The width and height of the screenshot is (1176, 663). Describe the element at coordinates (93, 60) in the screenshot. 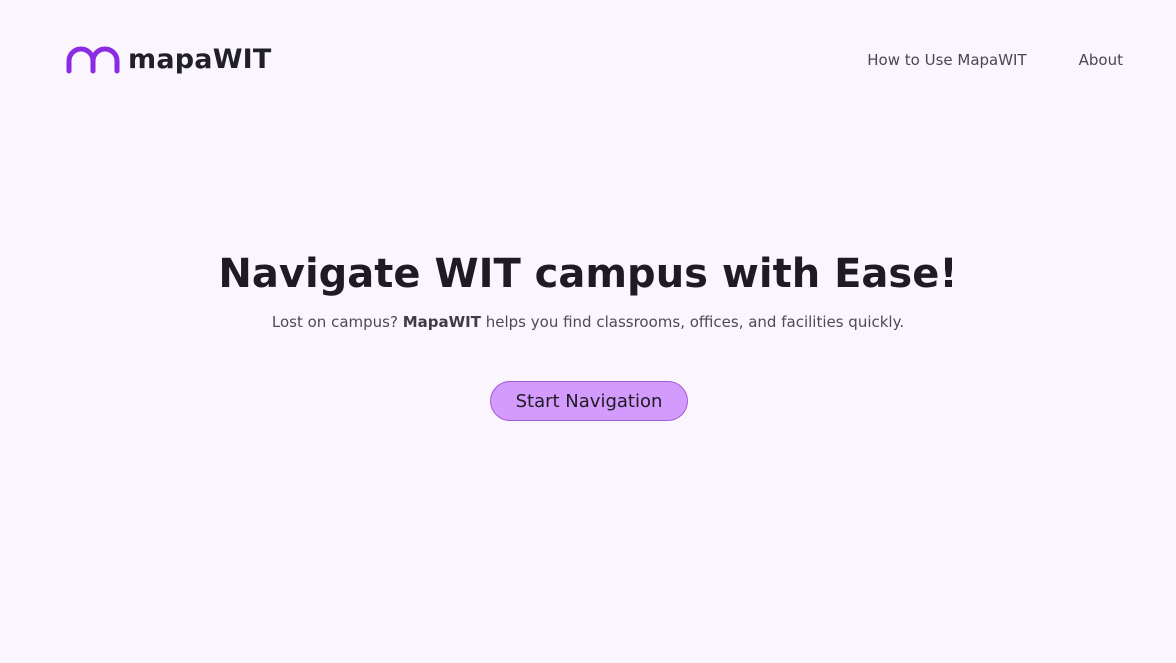

I see `arch-m-logo-icon` at that location.